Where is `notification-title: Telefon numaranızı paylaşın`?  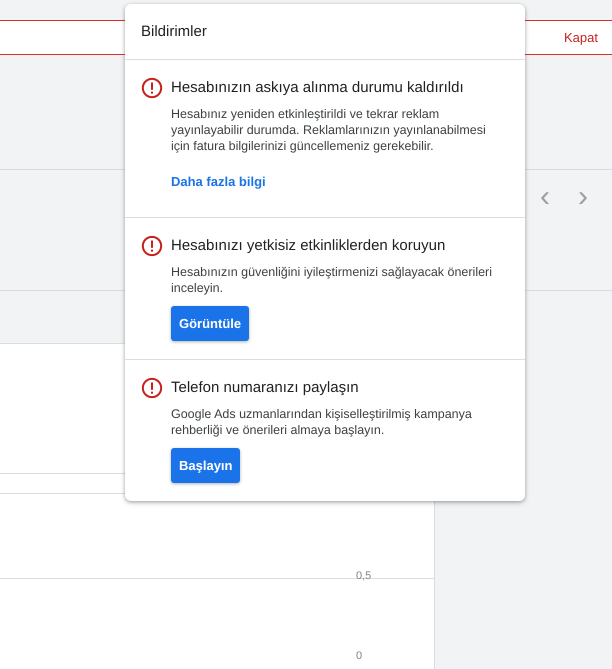
notification-title: Telefon numaranızı paylaşın is located at coordinates (265, 388).